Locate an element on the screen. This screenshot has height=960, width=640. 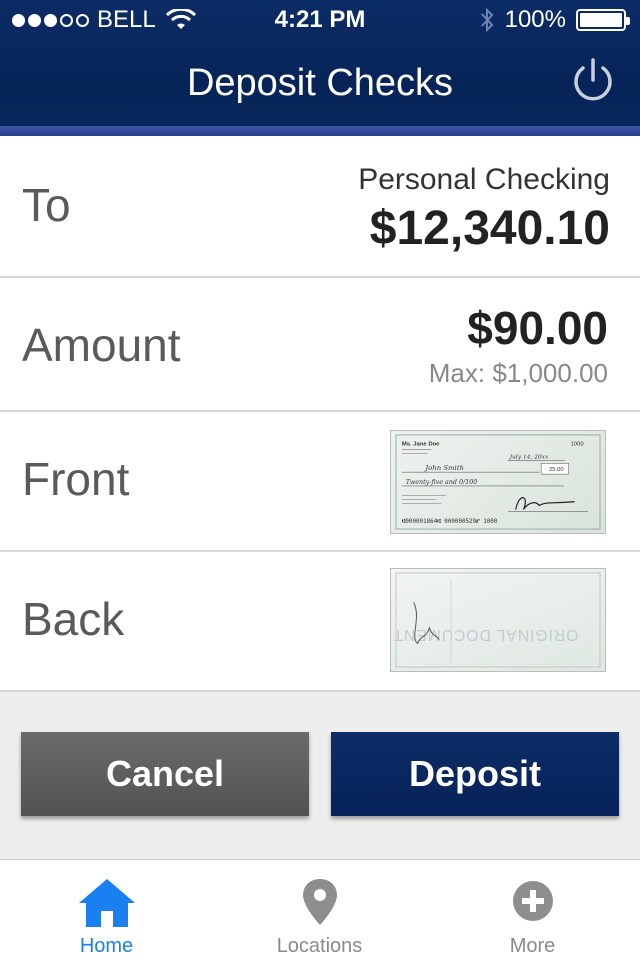
back-label: Back is located at coordinates (73, 619).